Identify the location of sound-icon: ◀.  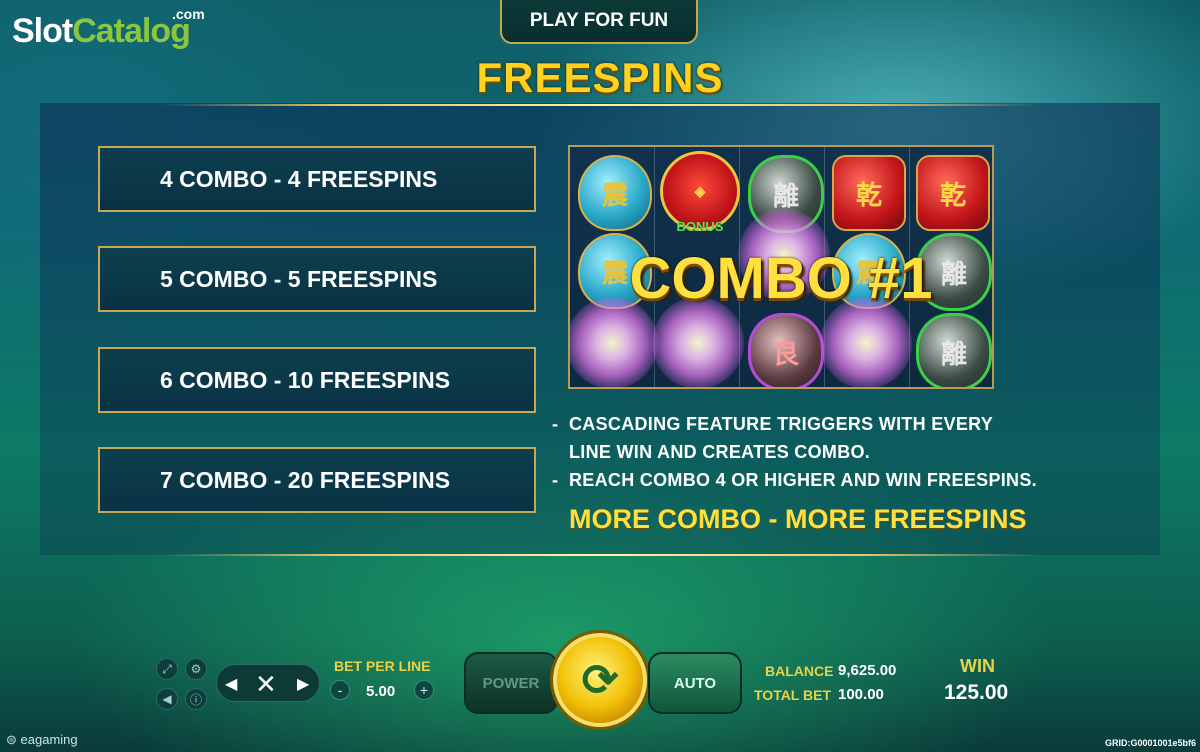
(167, 699).